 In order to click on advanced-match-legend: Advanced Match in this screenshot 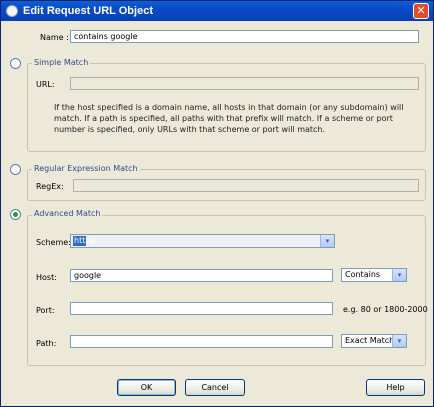, I will do `click(67, 214)`.